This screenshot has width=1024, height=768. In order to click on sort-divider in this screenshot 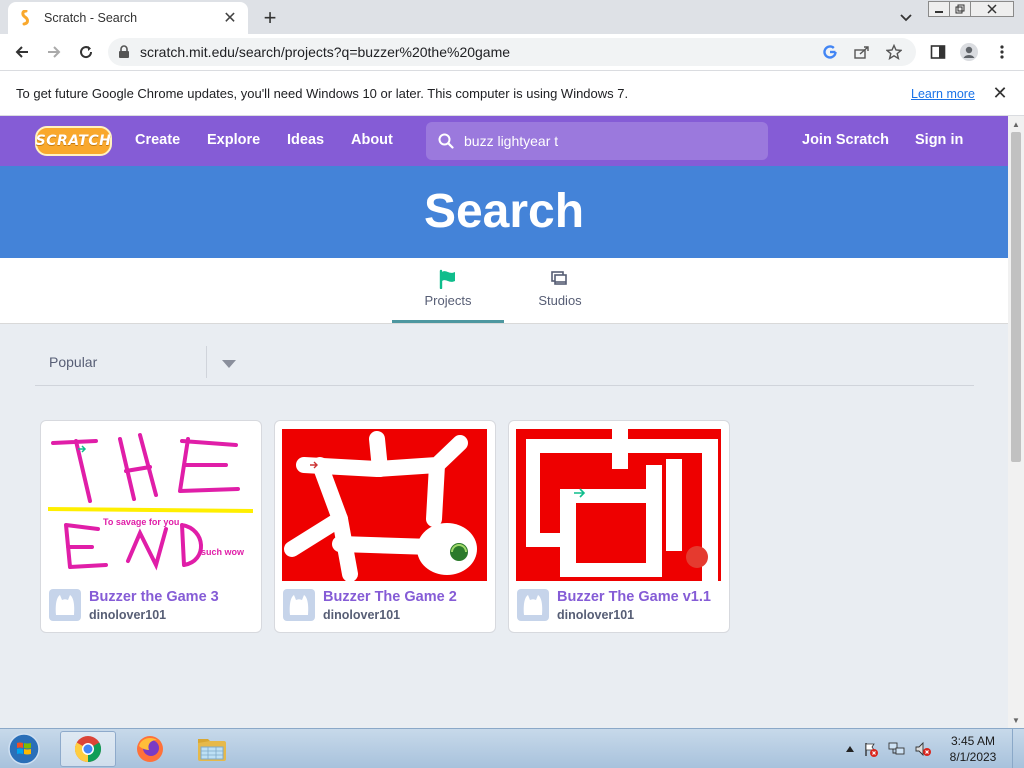, I will do `click(206, 362)`.